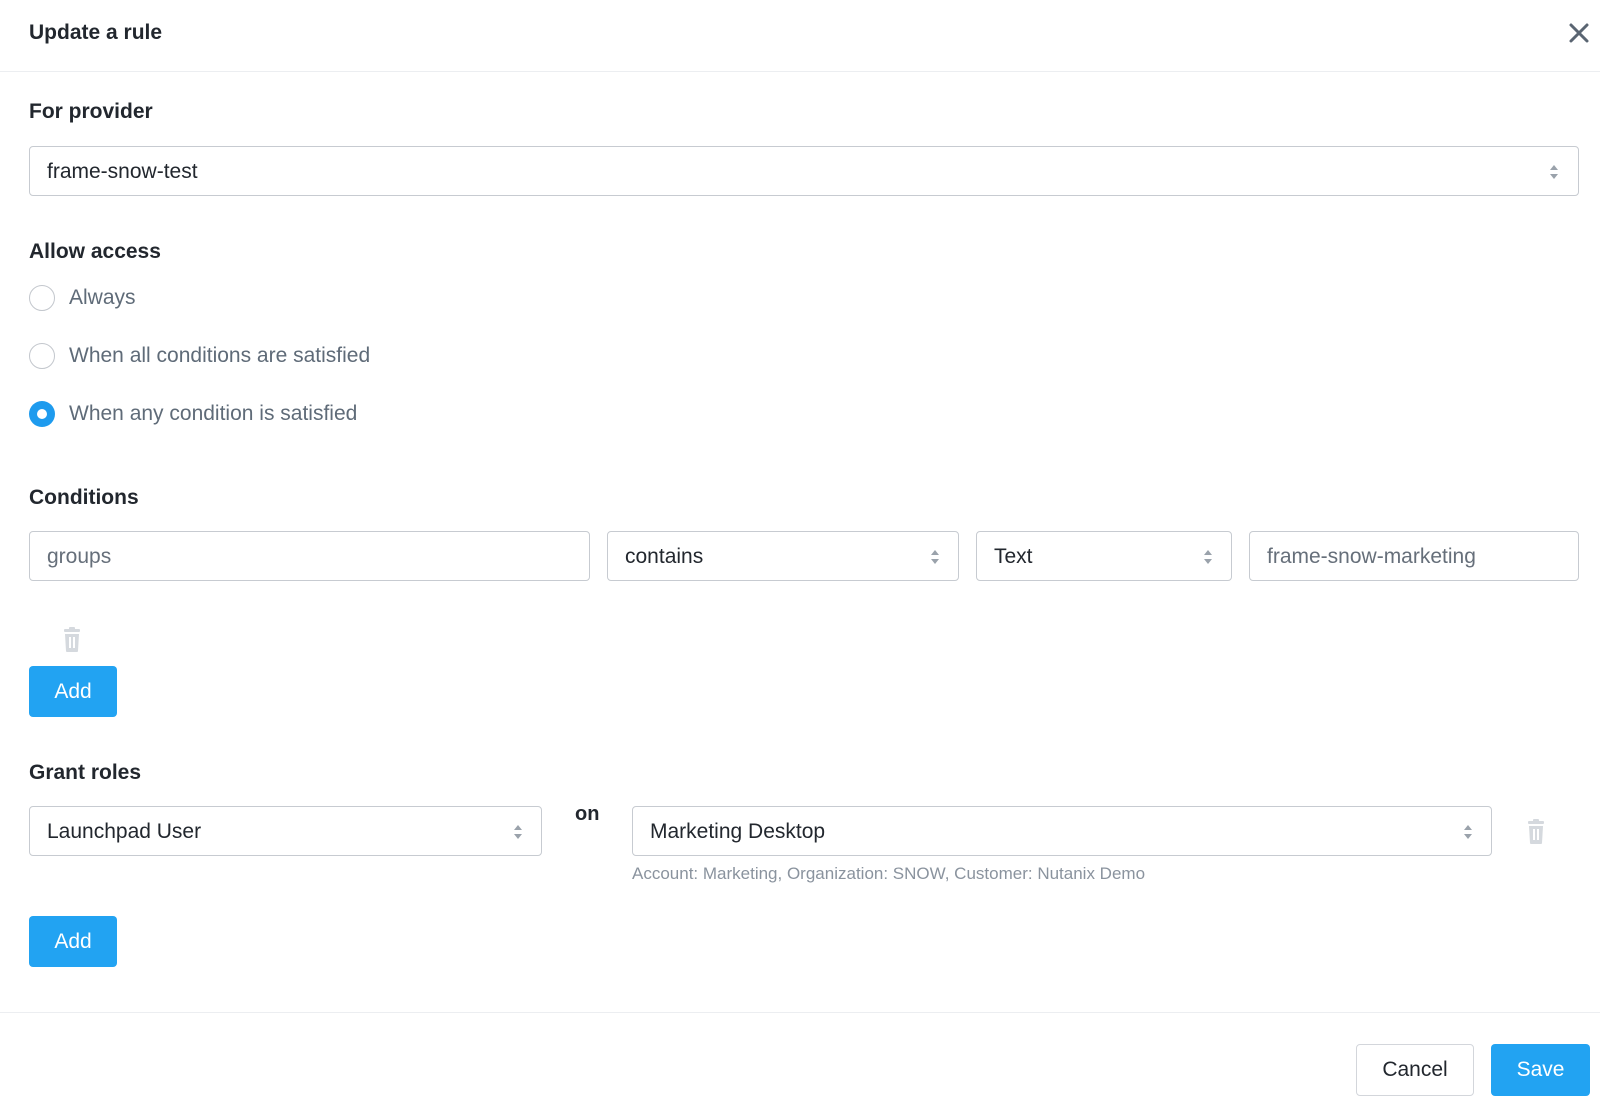  I want to click on provider-select: frame-snow-test, so click(804, 171).